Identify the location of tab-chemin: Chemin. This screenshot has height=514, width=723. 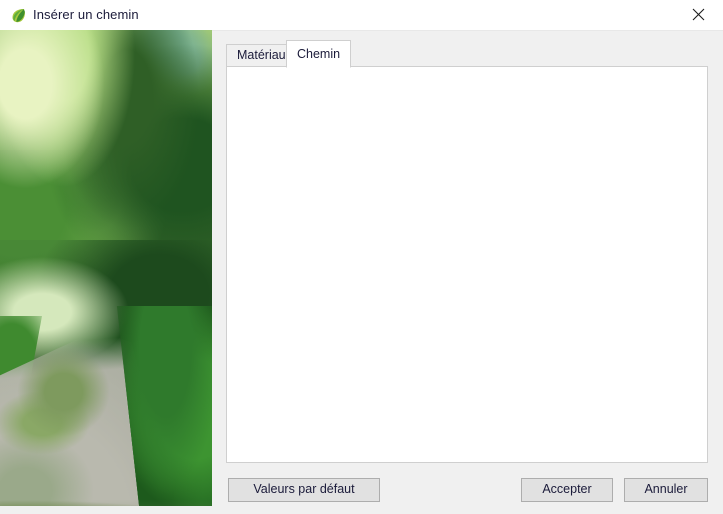
(319, 54).